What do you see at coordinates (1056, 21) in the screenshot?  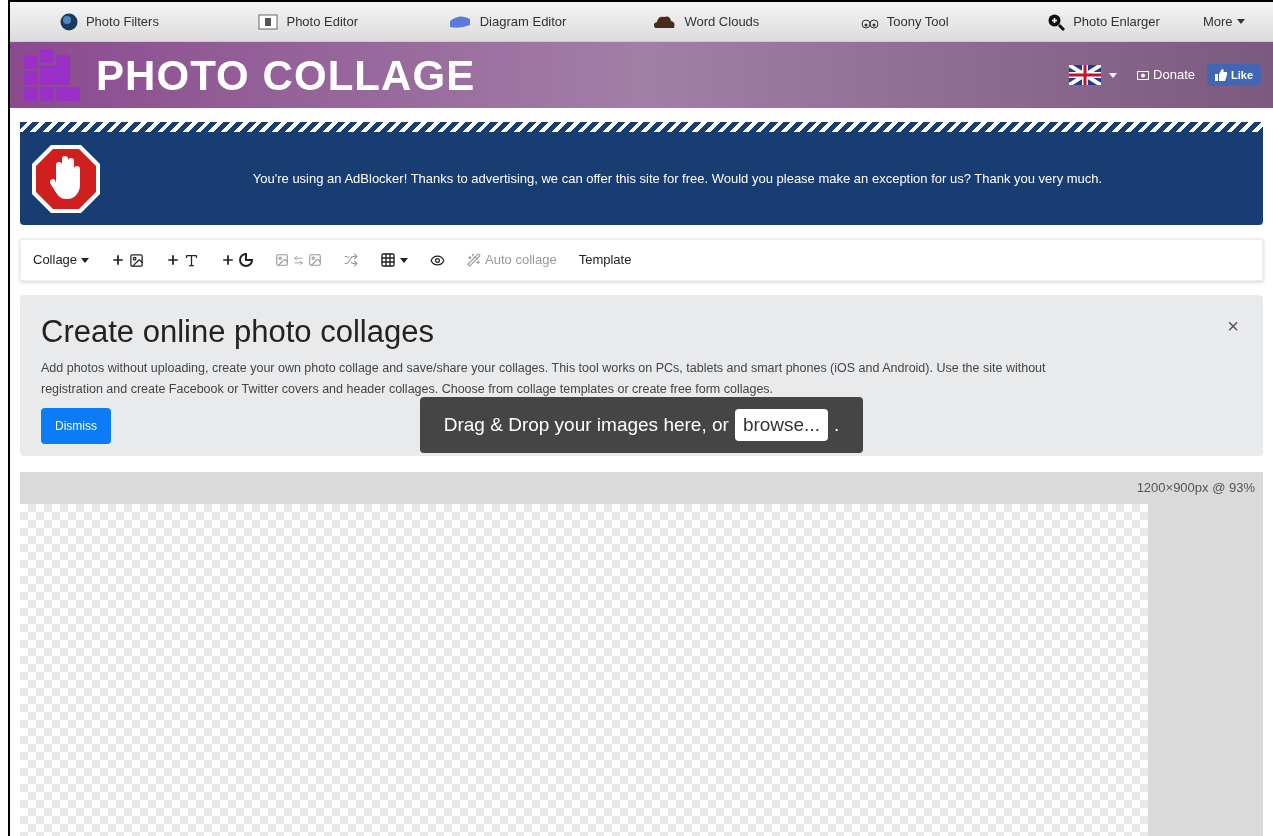 I see `zoom-icon` at bounding box center [1056, 21].